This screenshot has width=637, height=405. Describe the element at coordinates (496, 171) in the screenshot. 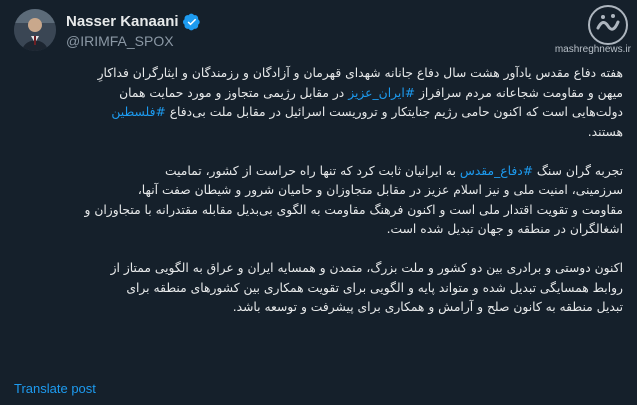

I see `hashtag-link: #دفاع_مقدس` at that location.